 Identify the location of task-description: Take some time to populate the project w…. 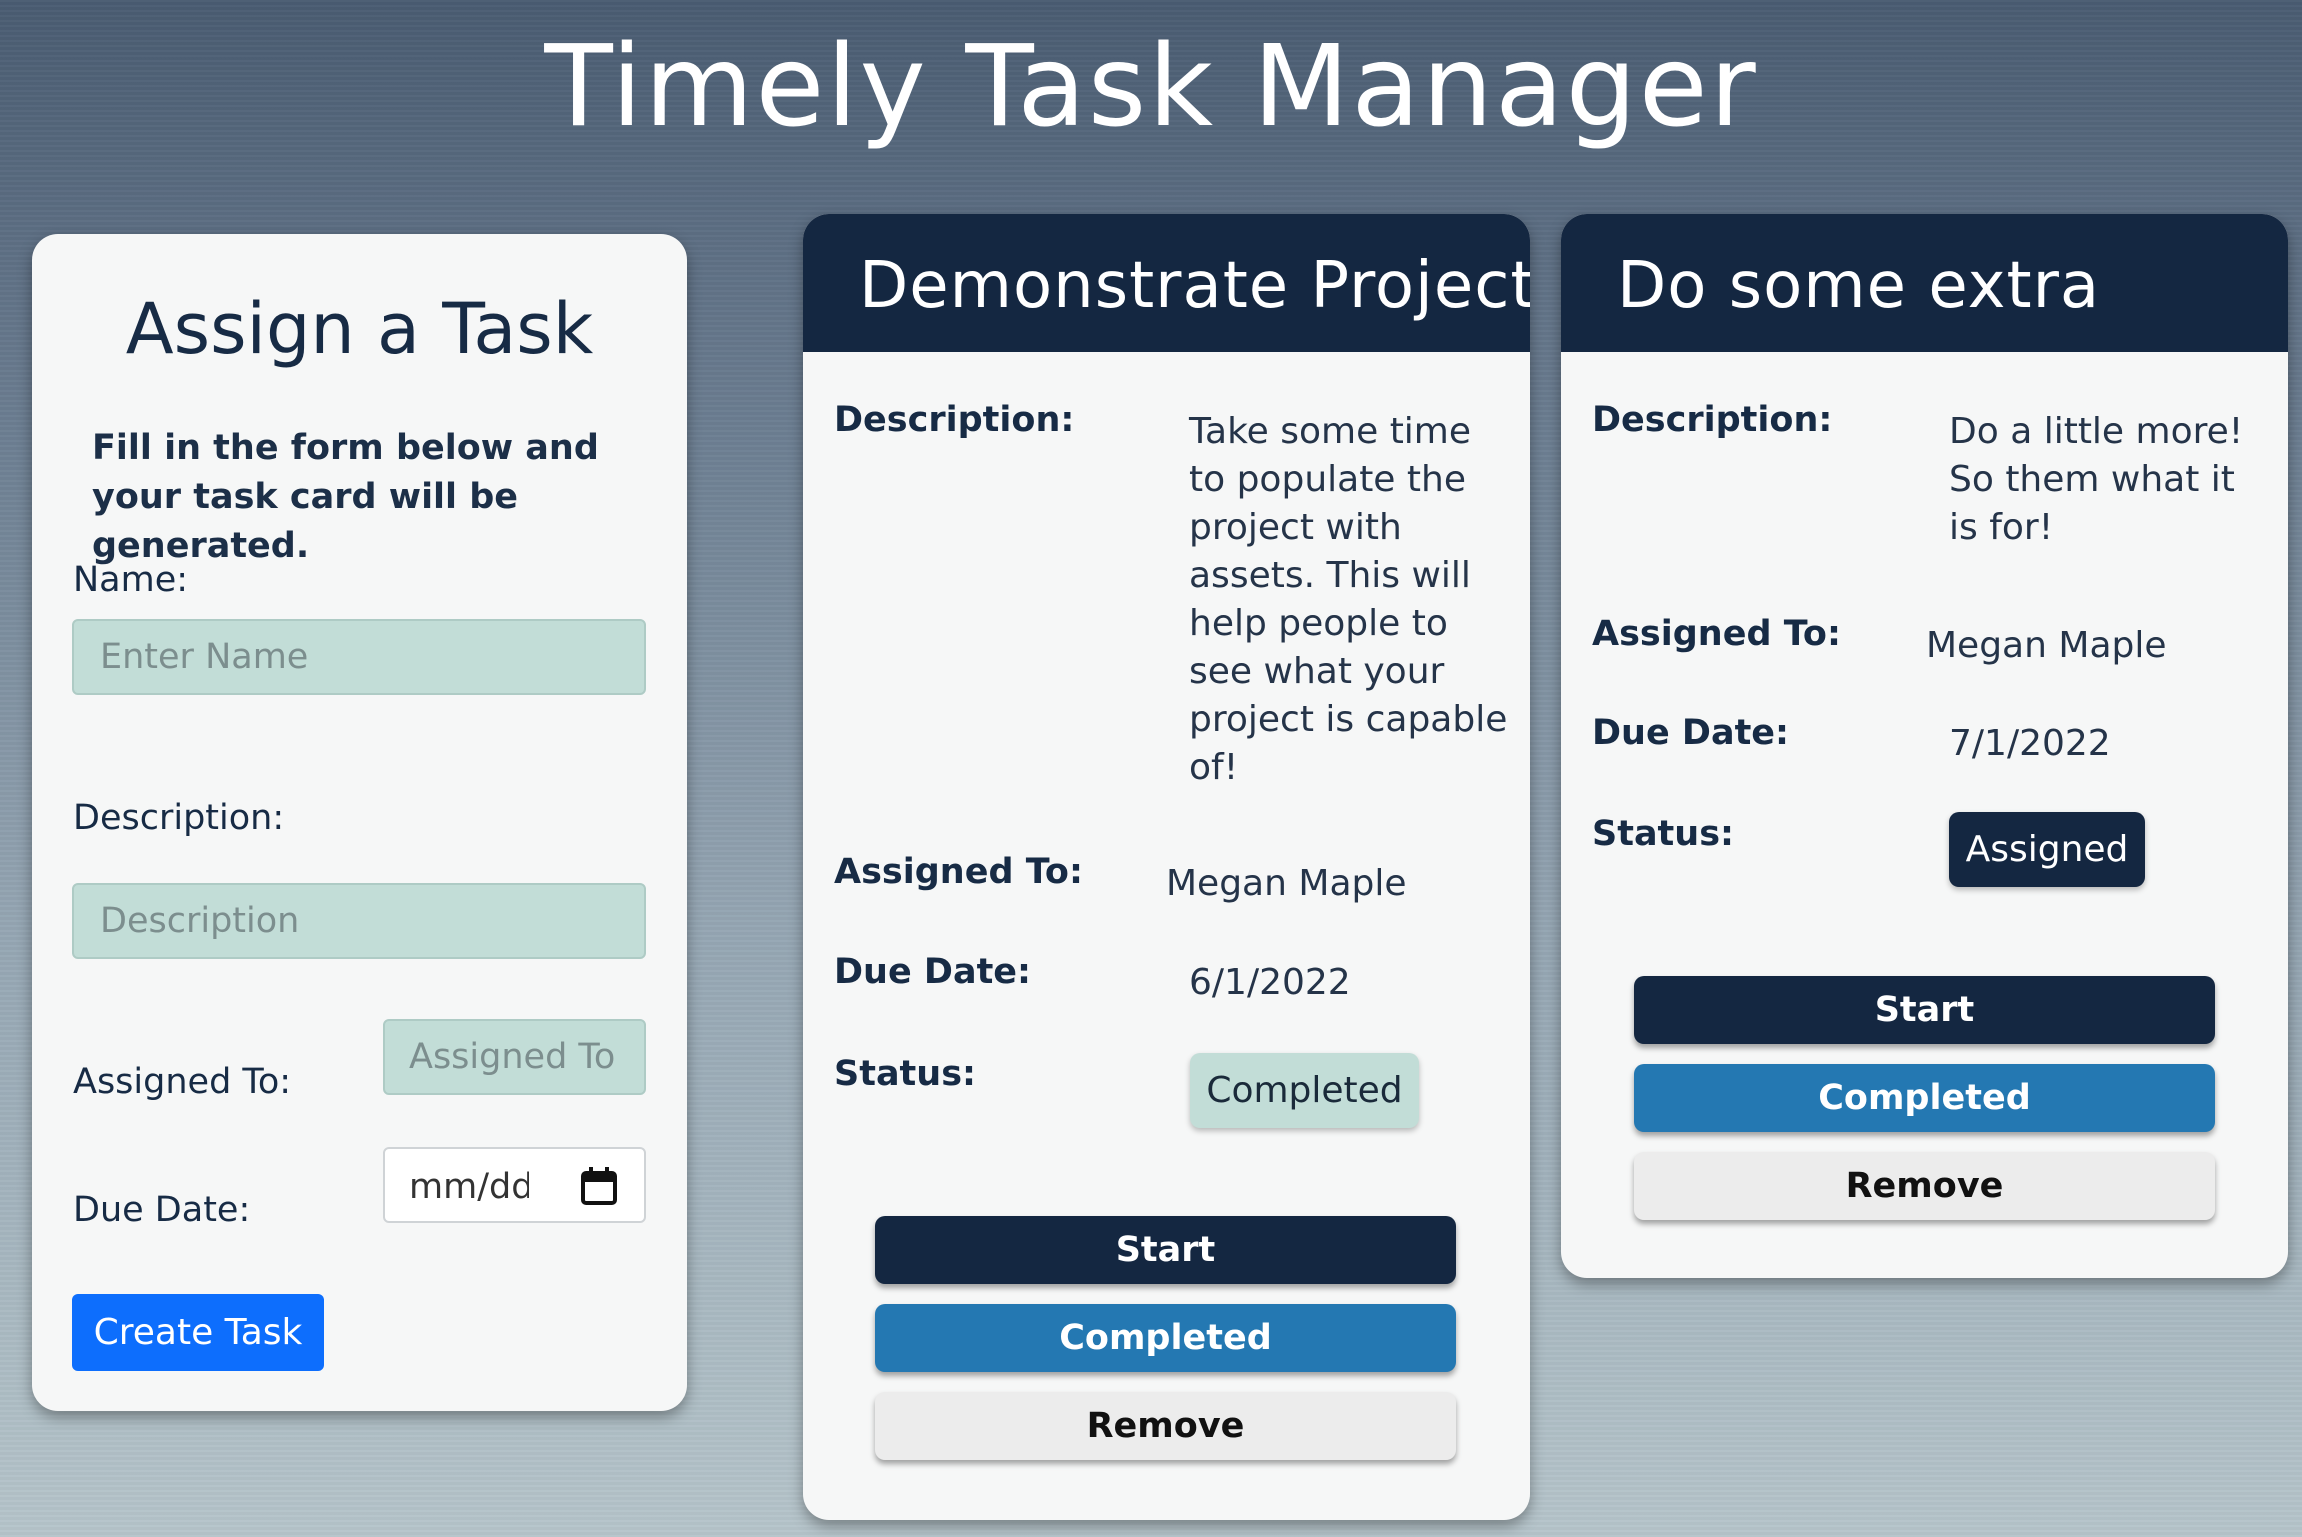
(1348, 599).